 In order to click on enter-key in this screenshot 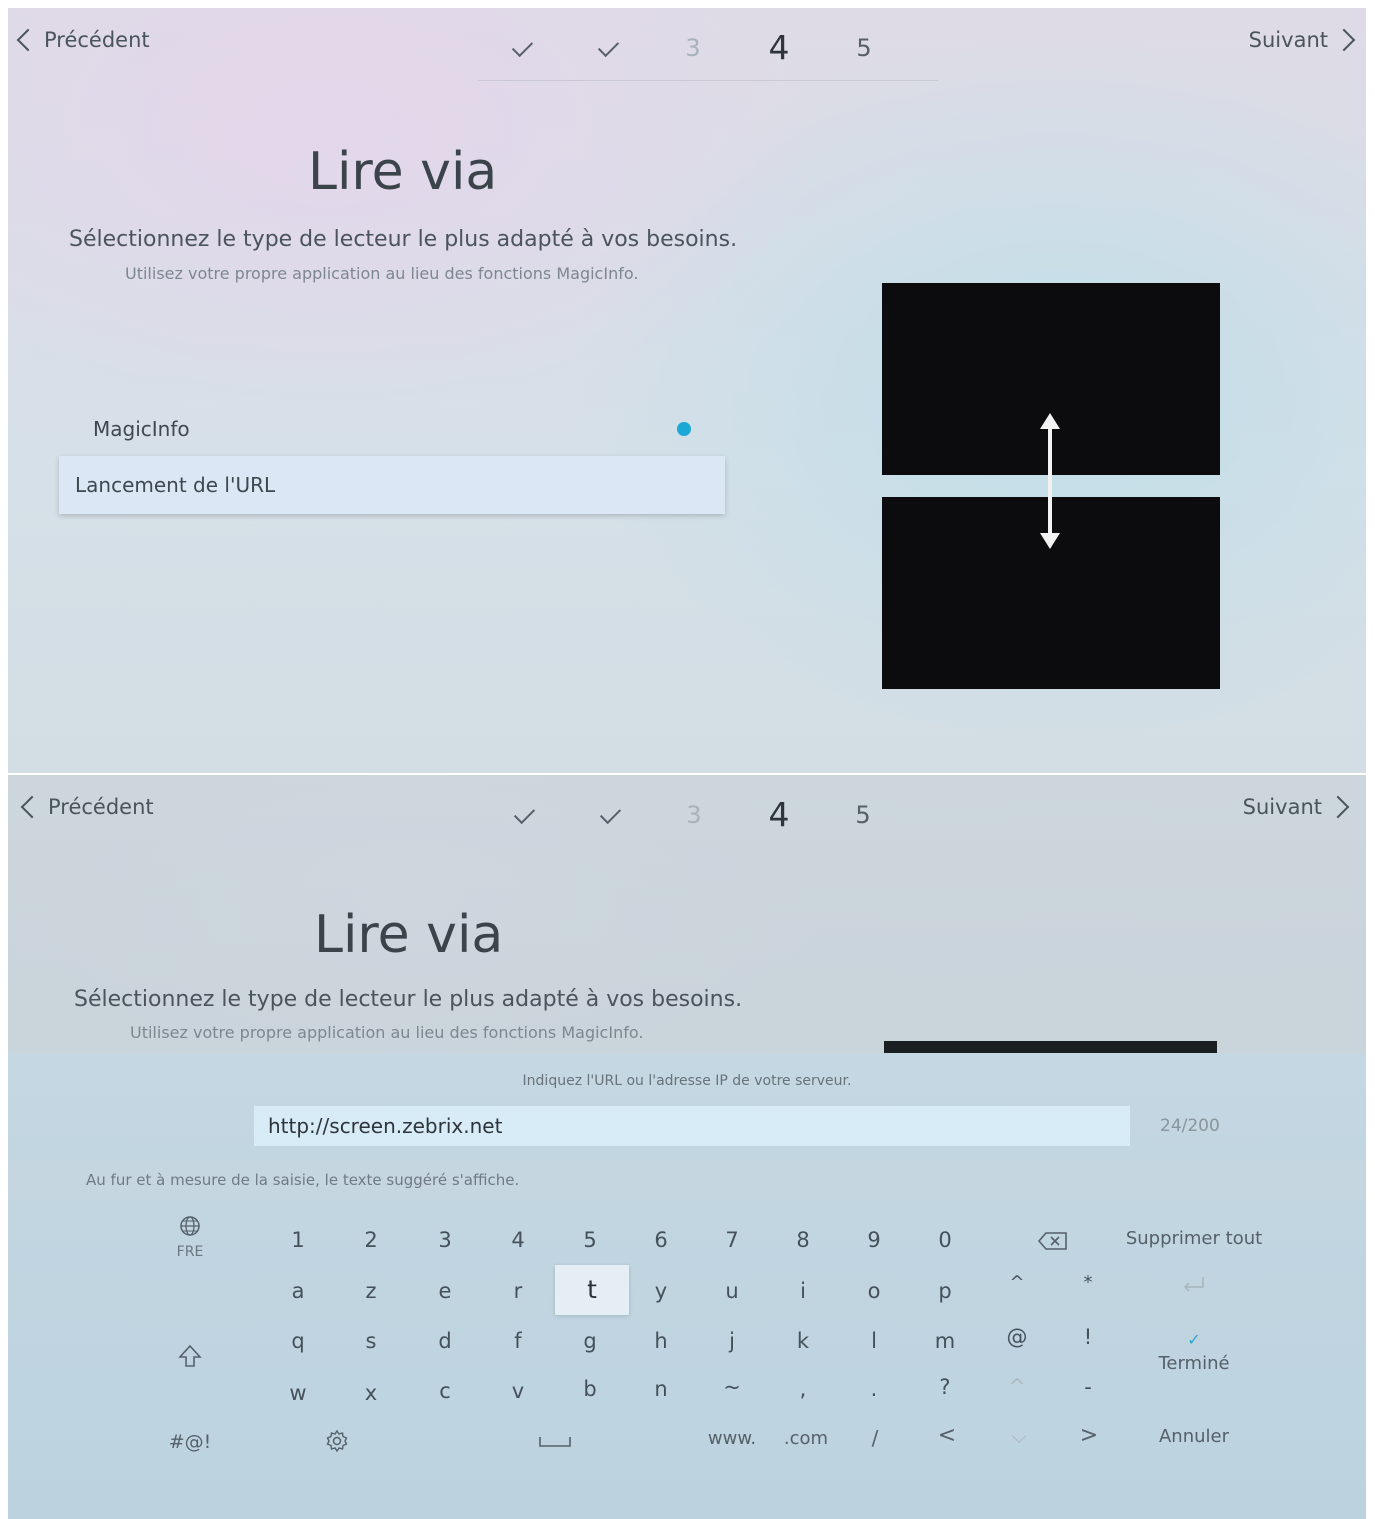, I will do `click(1194, 1286)`.